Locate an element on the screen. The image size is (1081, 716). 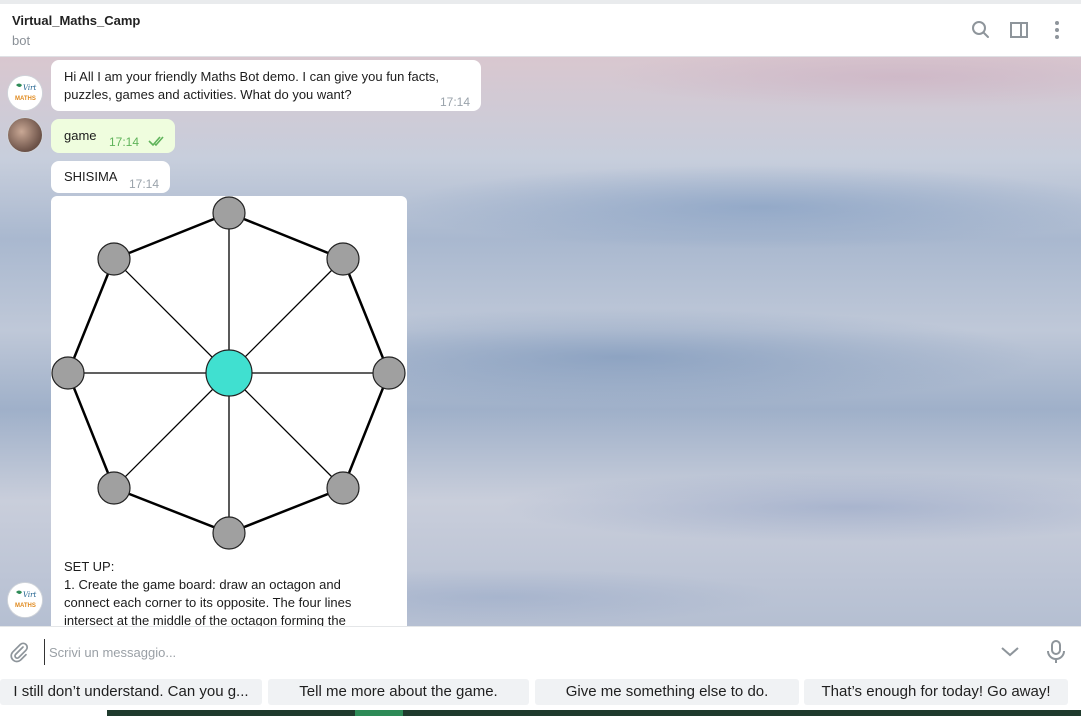
user-message-bubble: game 17:14 is located at coordinates (113, 136).